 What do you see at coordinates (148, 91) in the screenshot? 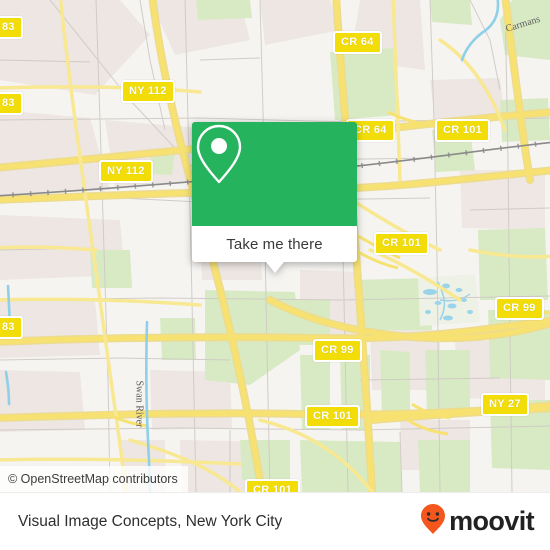
I see `road-shield-ny-112-top: NY 112` at bounding box center [148, 91].